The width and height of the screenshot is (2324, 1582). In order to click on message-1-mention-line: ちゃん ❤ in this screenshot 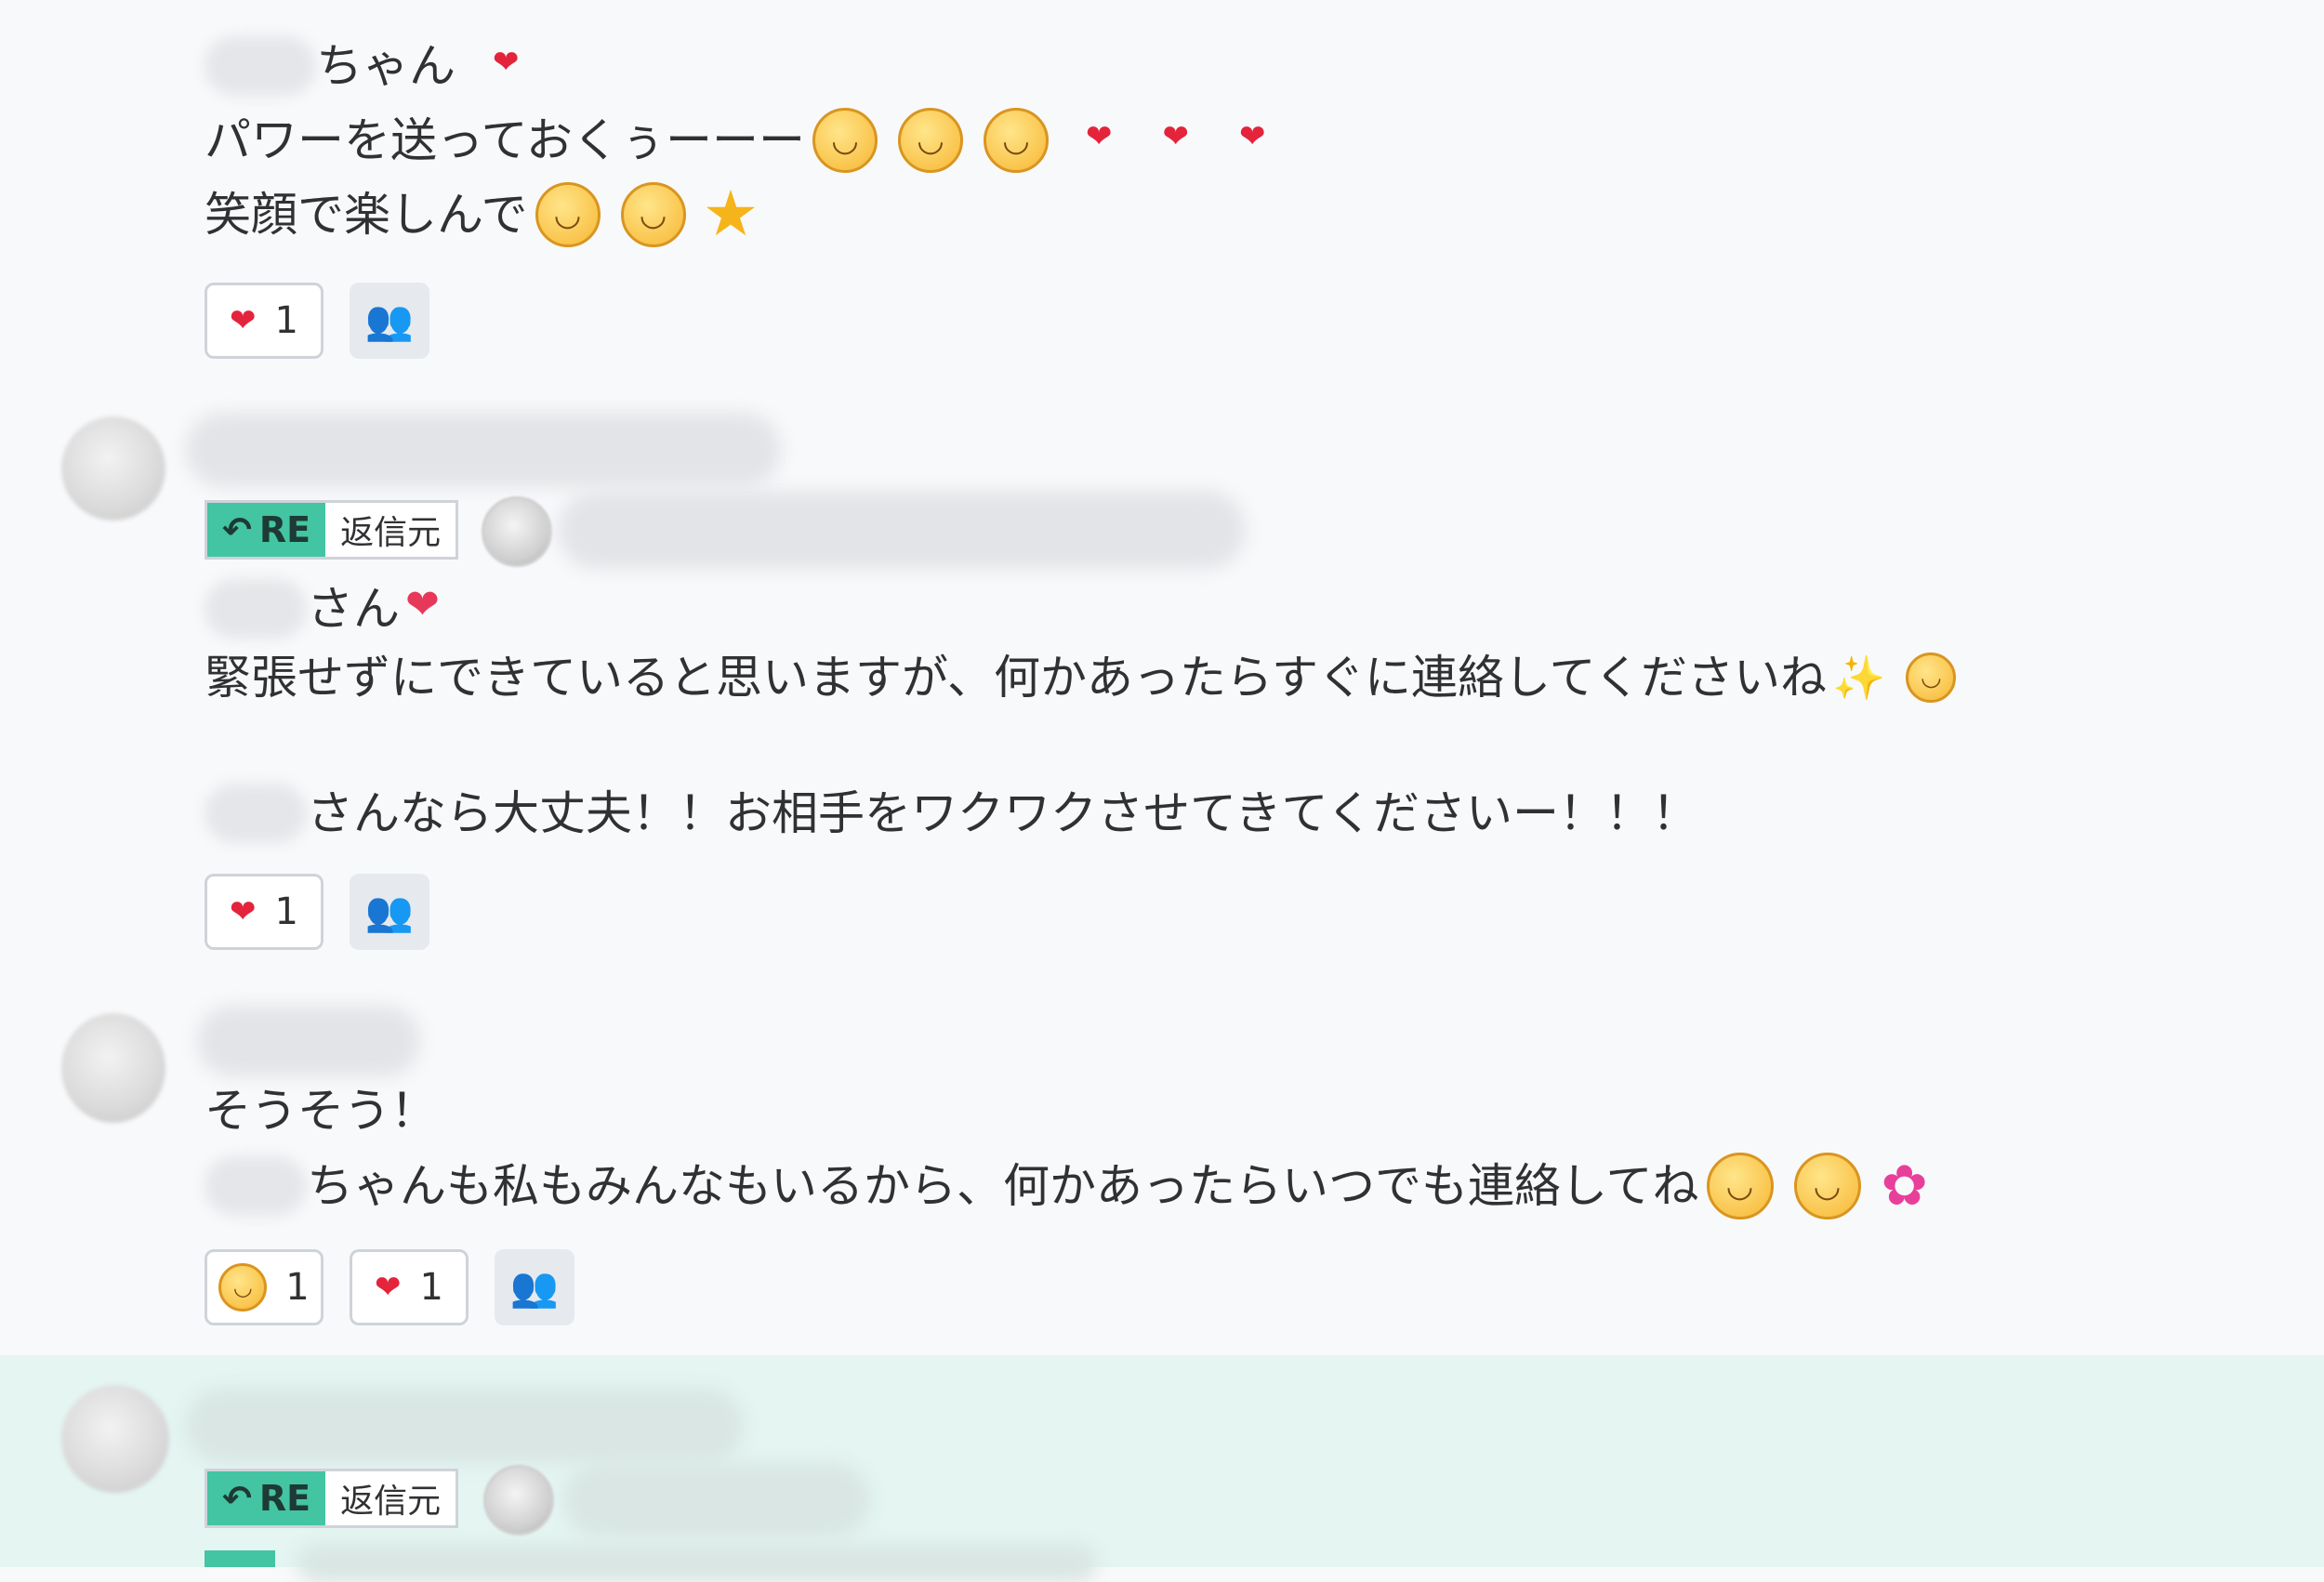, I will do `click(362, 66)`.